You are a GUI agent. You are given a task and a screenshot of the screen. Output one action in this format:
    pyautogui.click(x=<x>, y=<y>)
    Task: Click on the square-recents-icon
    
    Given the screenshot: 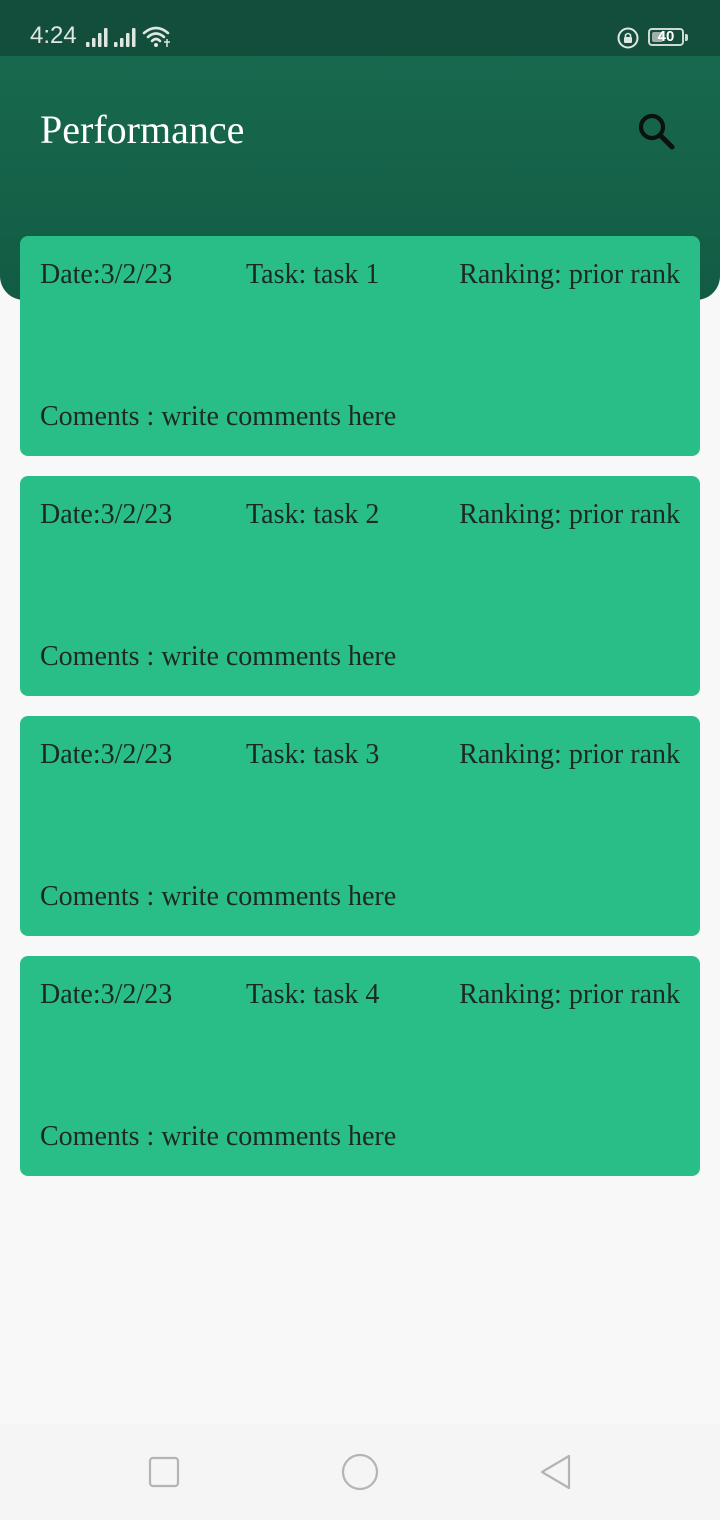 What is the action you would take?
    pyautogui.click(x=164, y=1472)
    